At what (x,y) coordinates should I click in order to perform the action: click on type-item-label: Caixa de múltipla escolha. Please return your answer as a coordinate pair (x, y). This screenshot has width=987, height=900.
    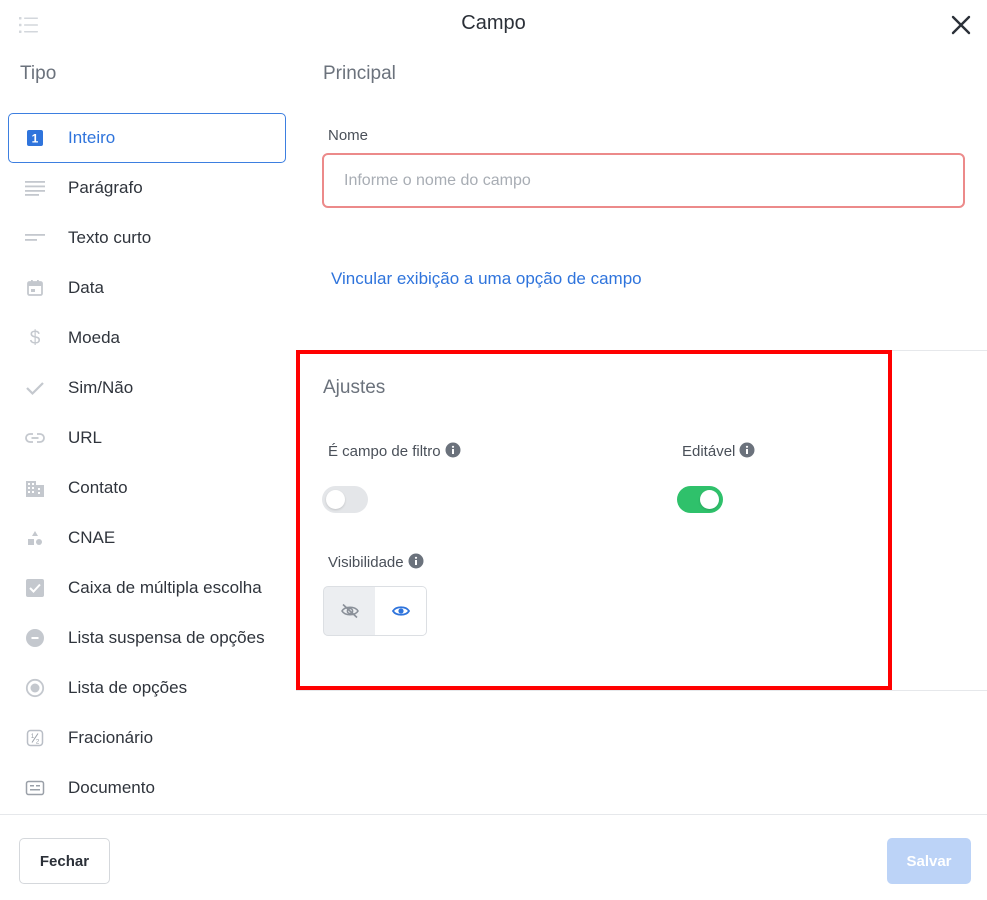
    Looking at the image, I should click on (165, 587).